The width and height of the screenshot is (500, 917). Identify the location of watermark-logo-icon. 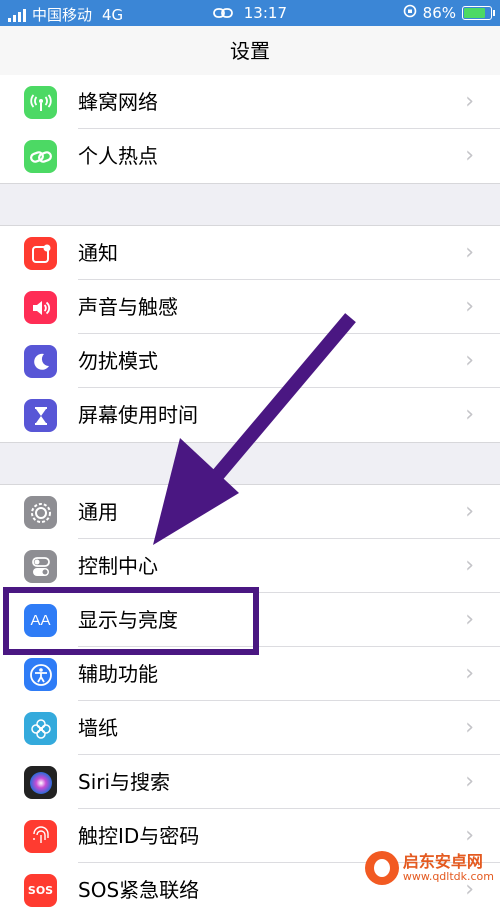
(381, 868).